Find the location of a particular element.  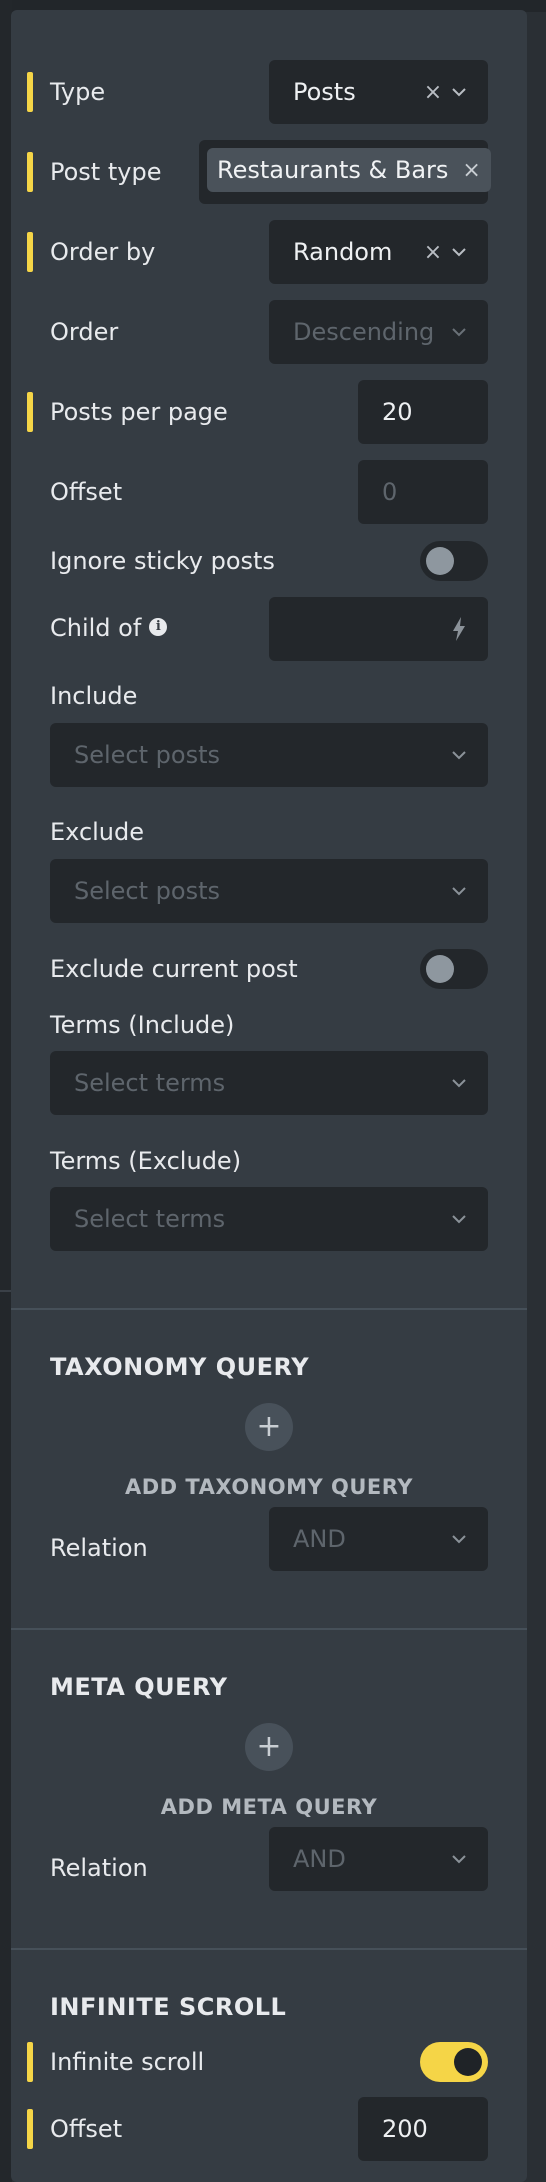

info-icon: i is located at coordinates (158, 627).